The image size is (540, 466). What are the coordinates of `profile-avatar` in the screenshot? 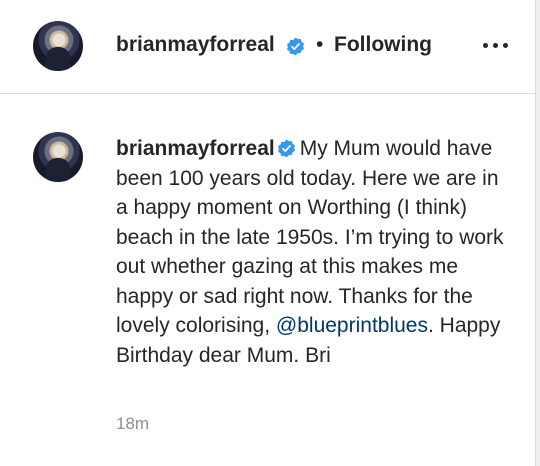 It's located at (58, 46).